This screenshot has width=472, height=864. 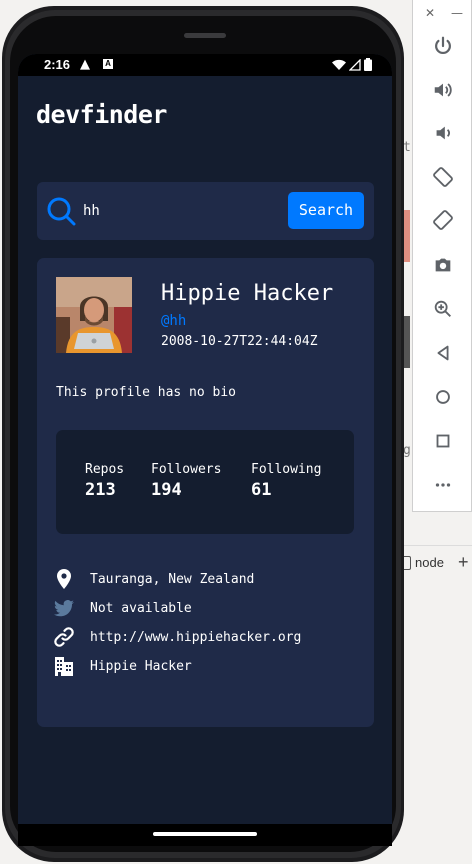 What do you see at coordinates (443, 265) in the screenshot?
I see `camera-icon` at bounding box center [443, 265].